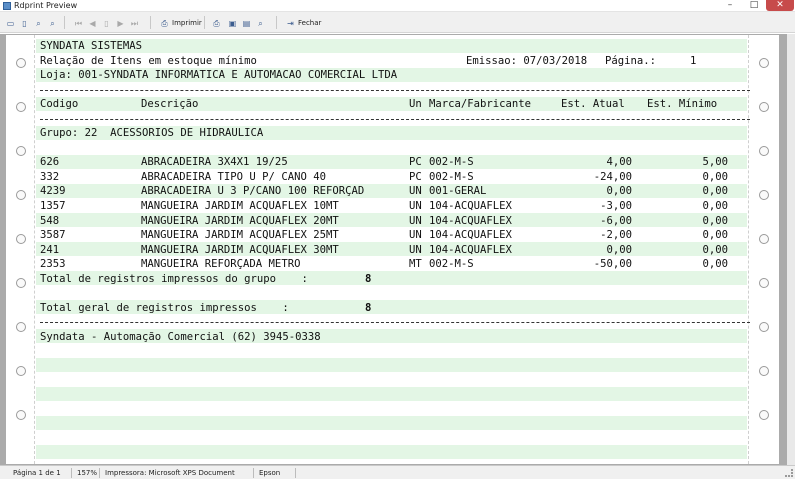  I want to click on zoom-out-button: ⌕, so click(52, 23).